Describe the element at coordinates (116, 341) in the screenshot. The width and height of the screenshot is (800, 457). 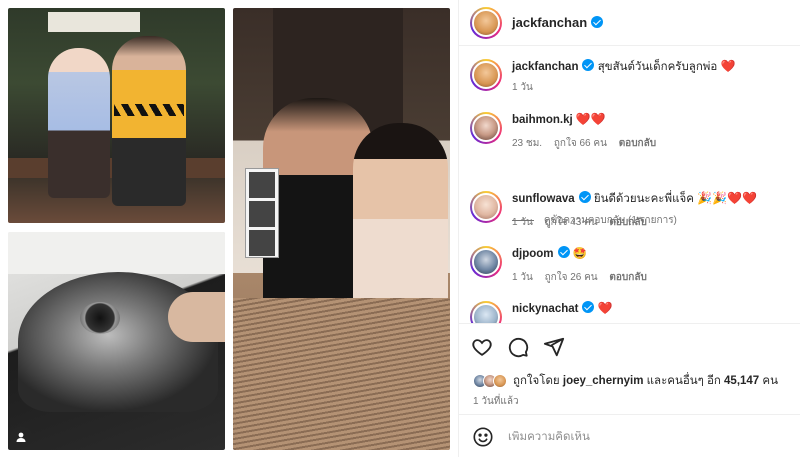
I see `photo-ultrasound` at that location.